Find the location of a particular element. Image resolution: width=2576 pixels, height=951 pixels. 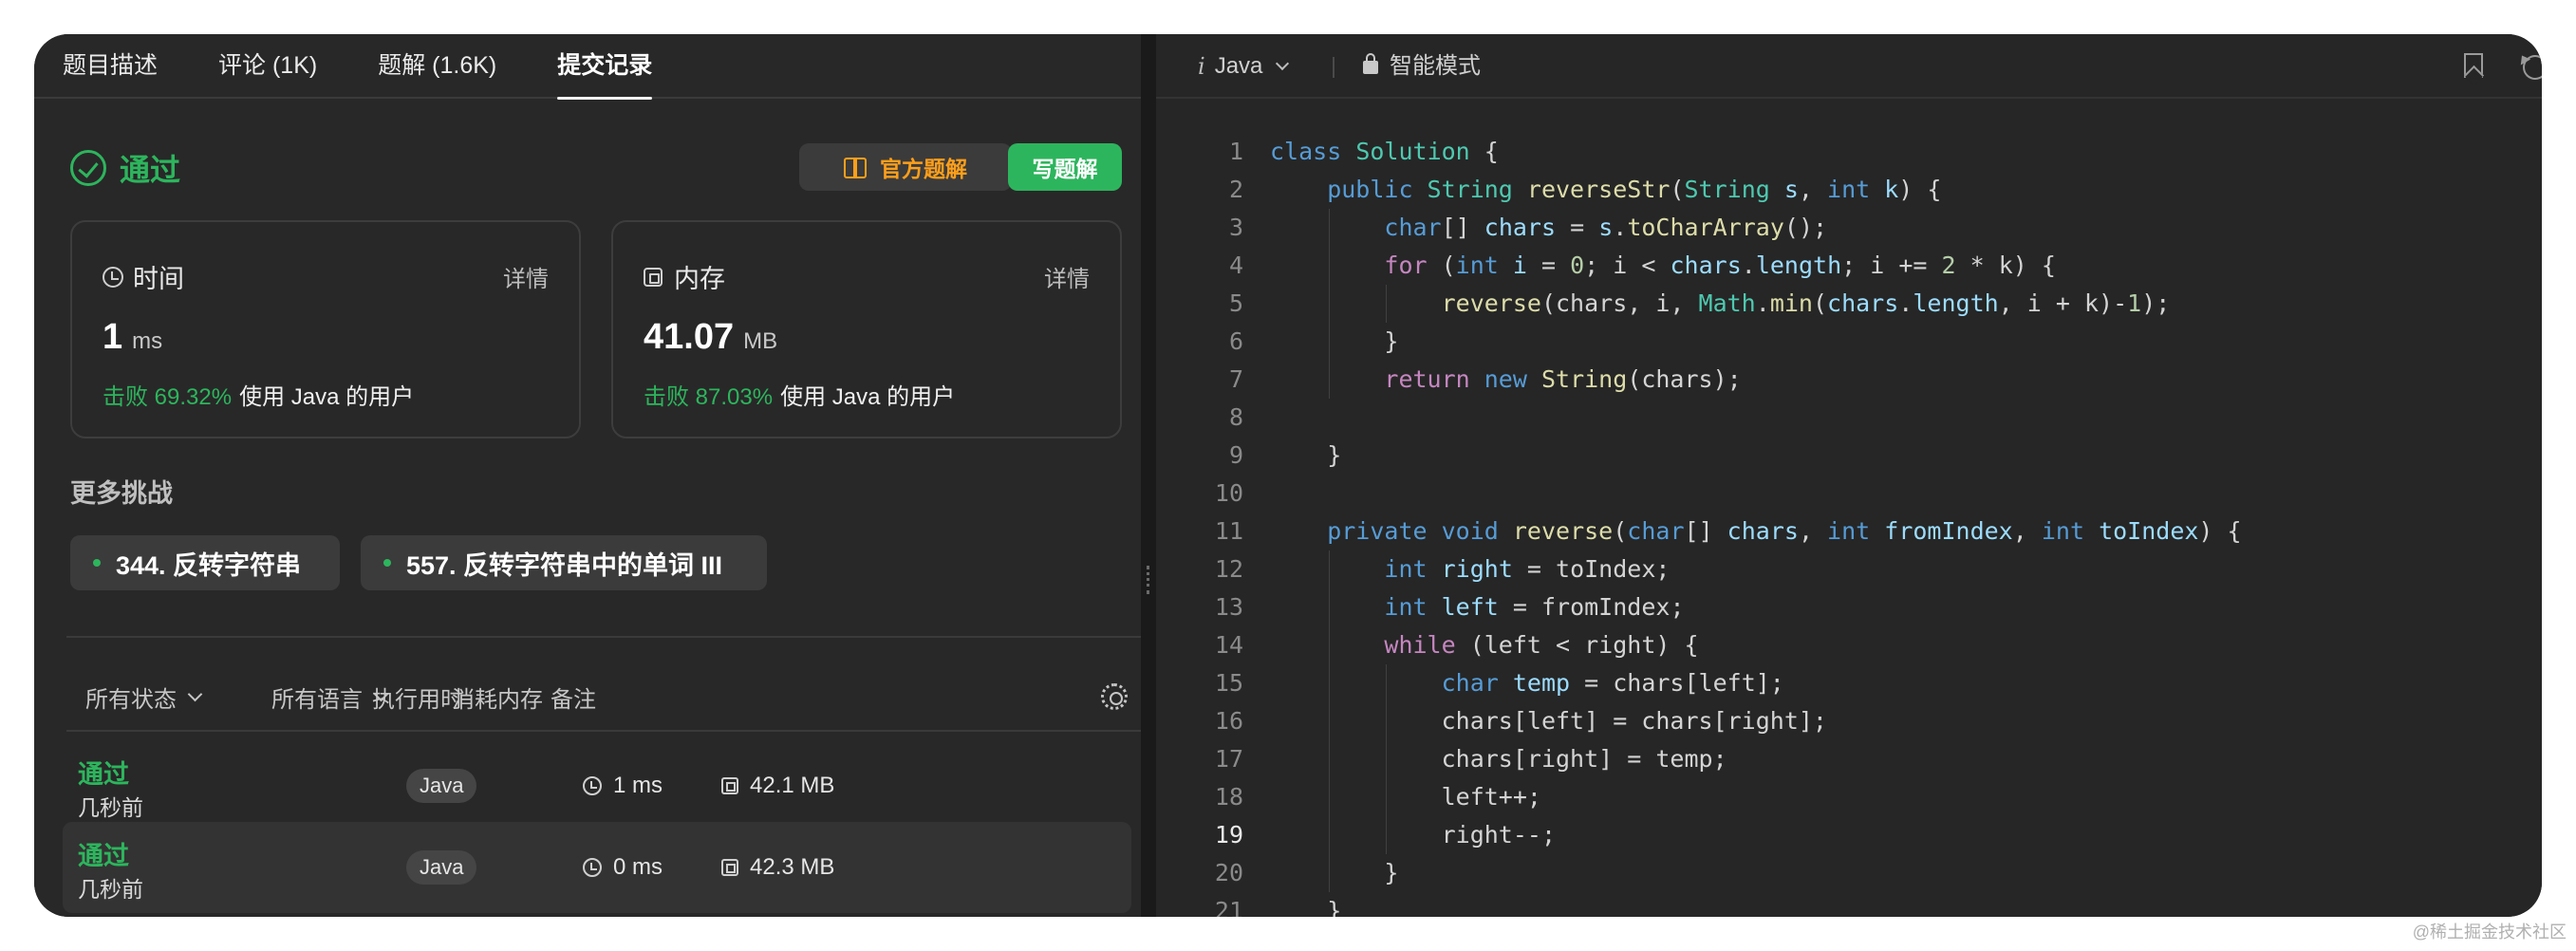

memory-title: 内存 is located at coordinates (700, 279).